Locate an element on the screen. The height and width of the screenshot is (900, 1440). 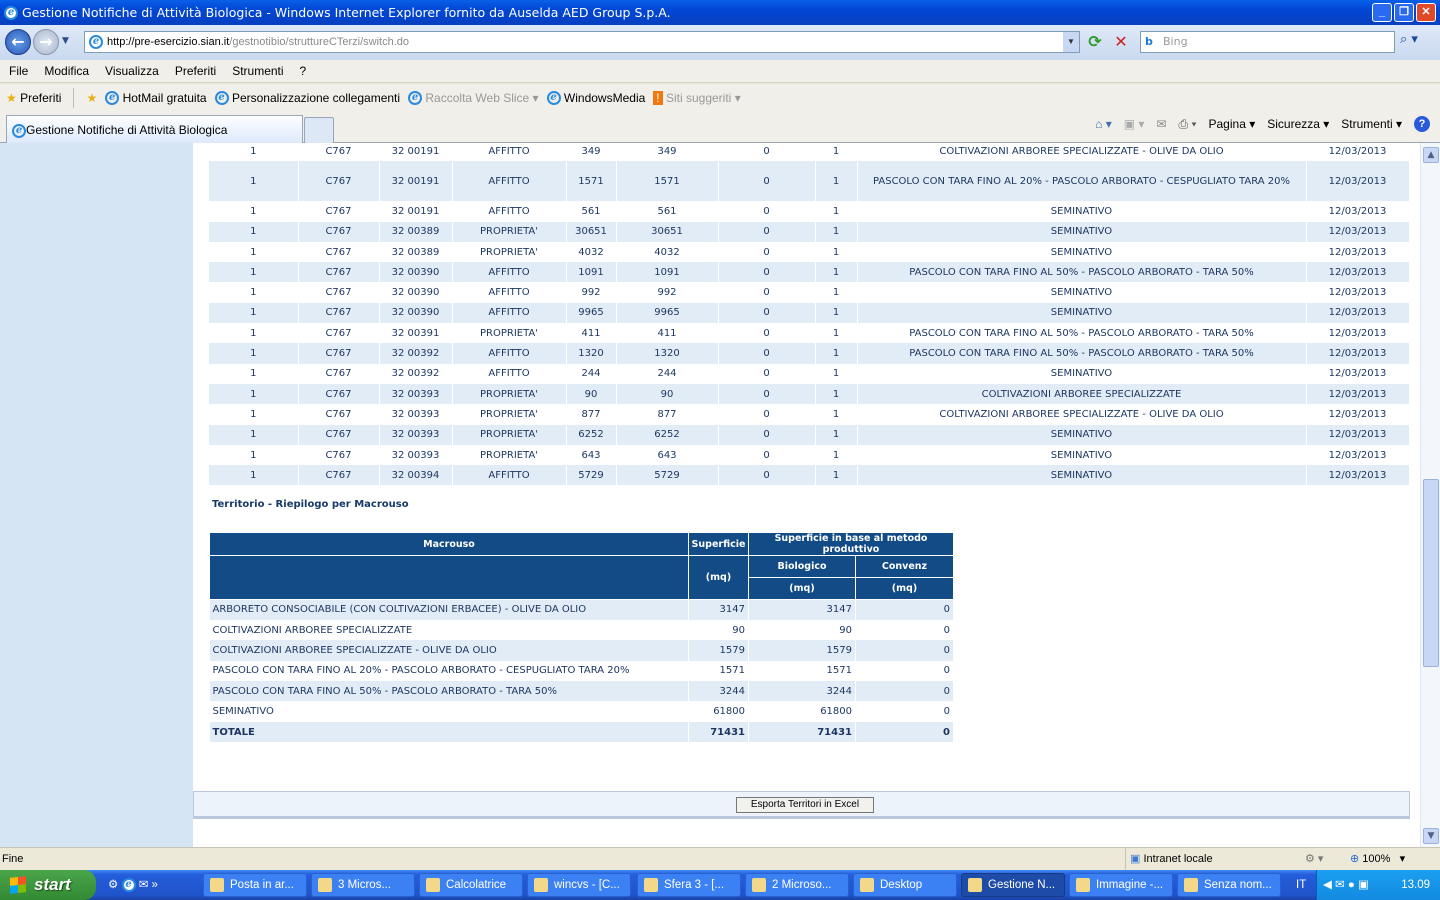
taskbar-item: Desktop is located at coordinates (905, 885).